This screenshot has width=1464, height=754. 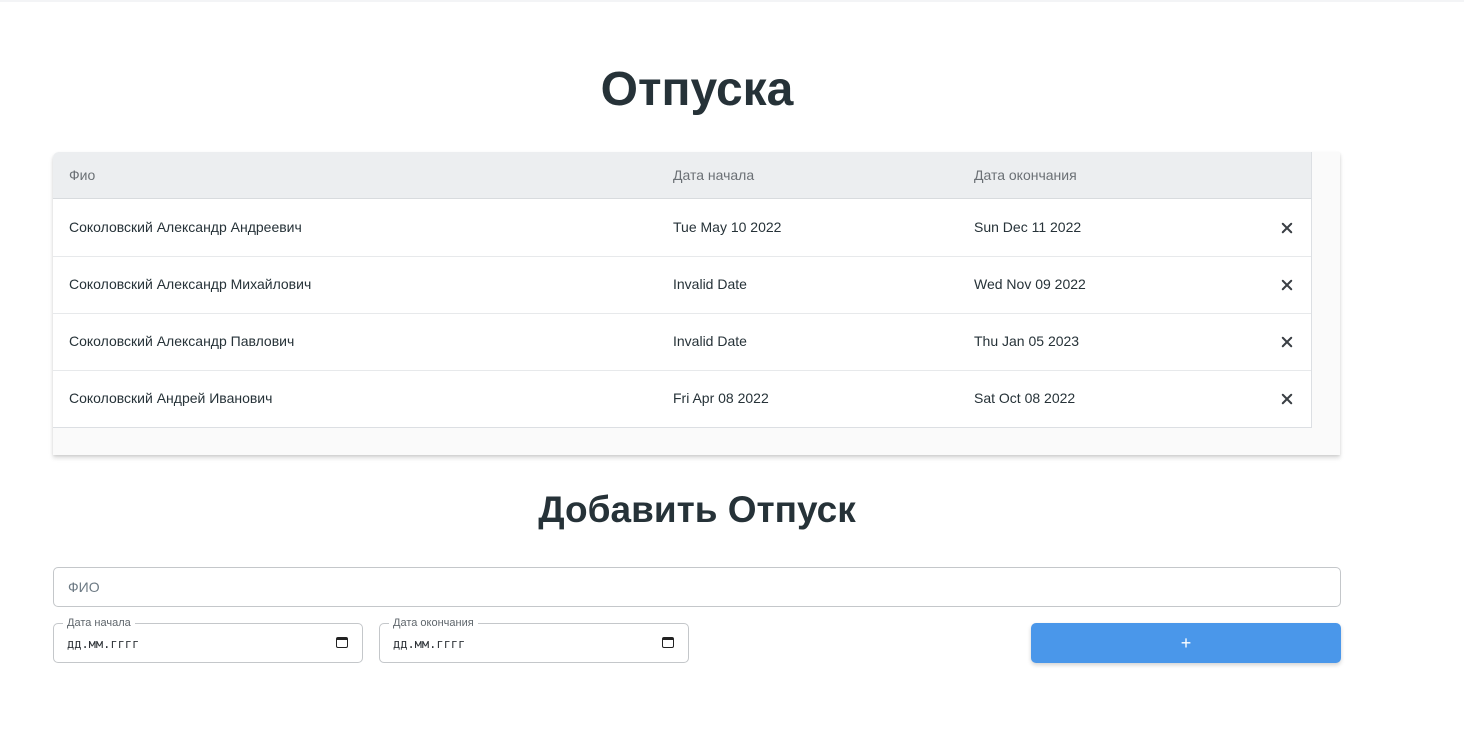 I want to click on cell-end-date: Sun Dec 11 2022, so click(x=1028, y=227).